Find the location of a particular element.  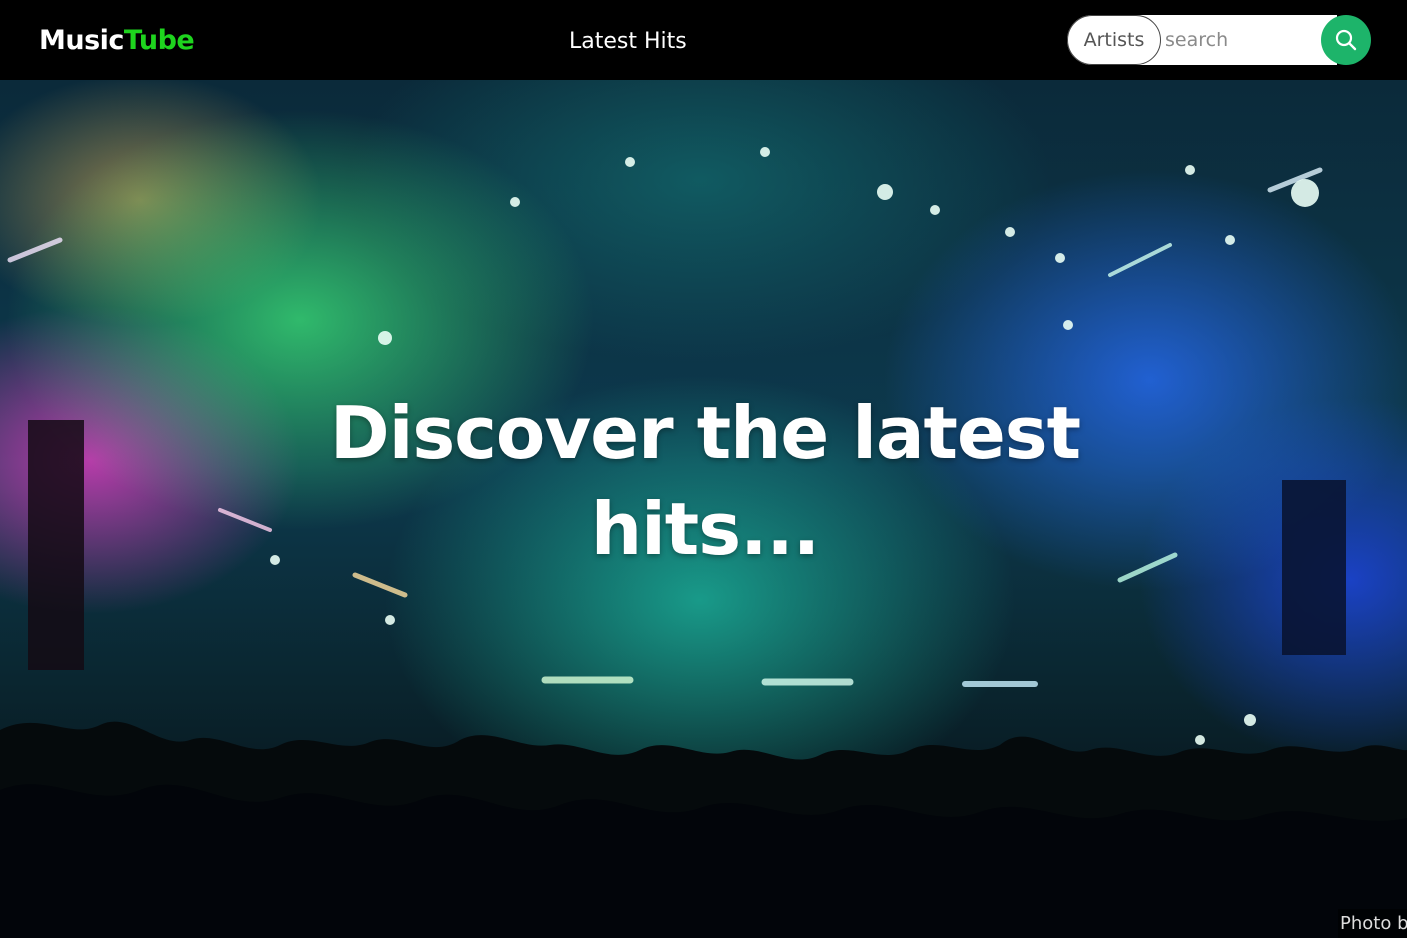

top-navbar: MusicTube Latest Hits Artists is located at coordinates (703, 40).